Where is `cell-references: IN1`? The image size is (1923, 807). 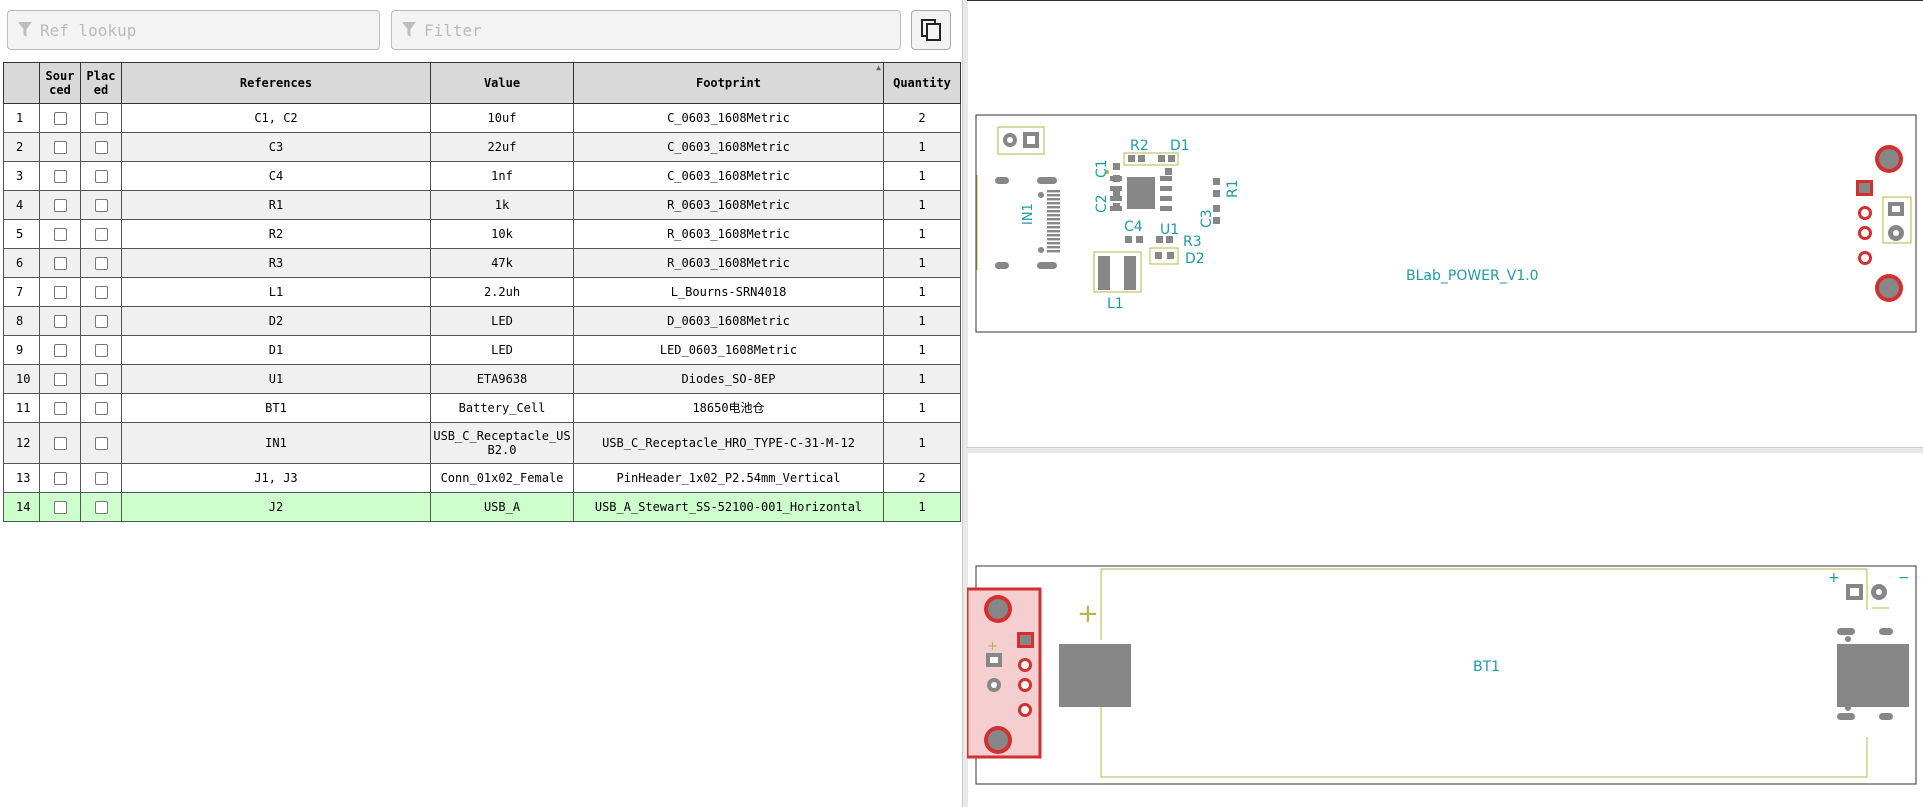
cell-references: IN1 is located at coordinates (276, 443).